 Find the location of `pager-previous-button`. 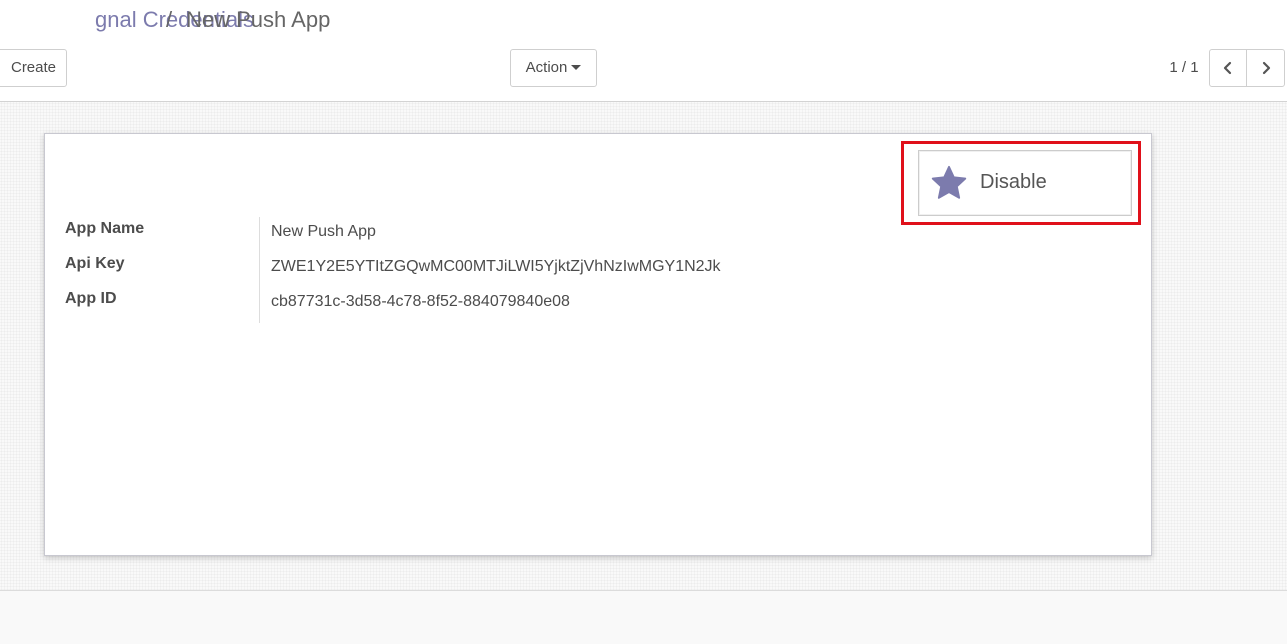

pager-previous-button is located at coordinates (1228, 68).